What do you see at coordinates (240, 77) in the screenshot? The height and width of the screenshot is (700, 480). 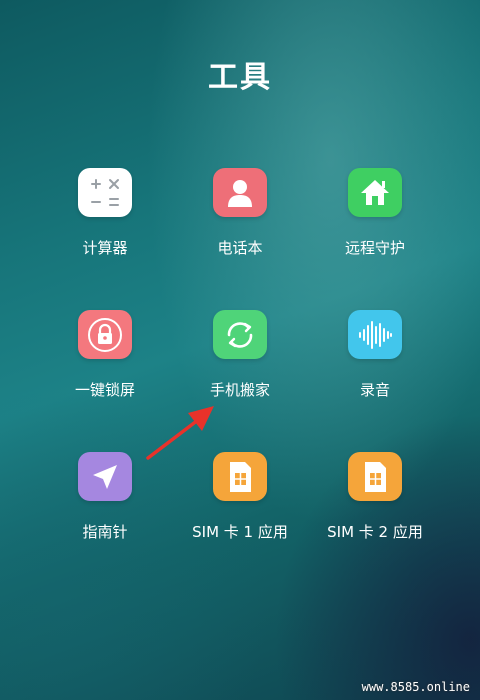 I see `folder-title: 工具` at bounding box center [240, 77].